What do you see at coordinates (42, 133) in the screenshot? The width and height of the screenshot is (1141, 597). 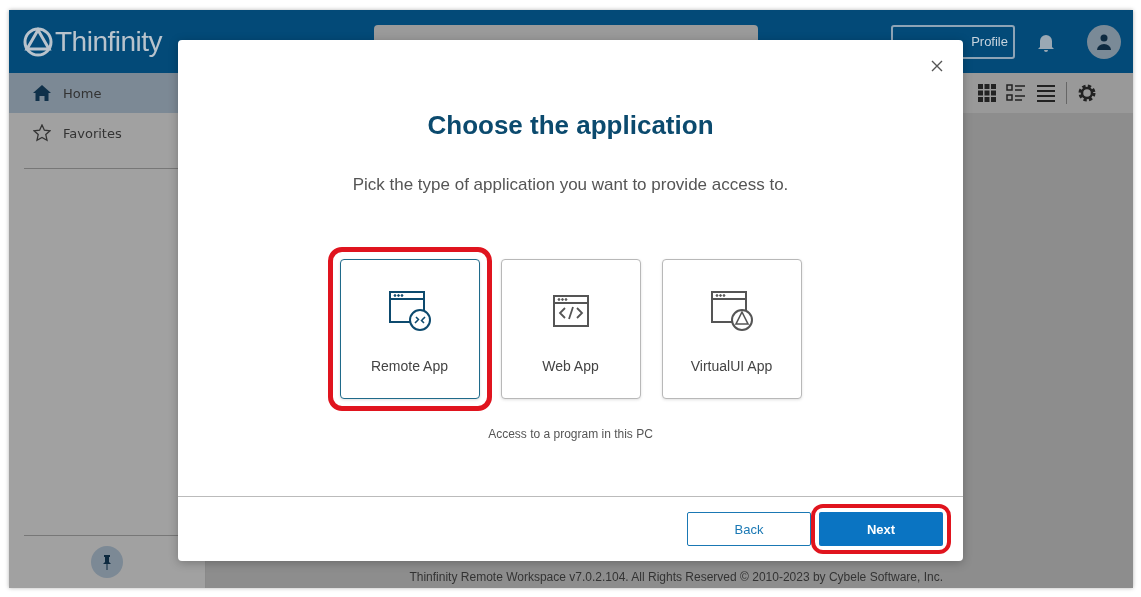 I see `star-icon` at bounding box center [42, 133].